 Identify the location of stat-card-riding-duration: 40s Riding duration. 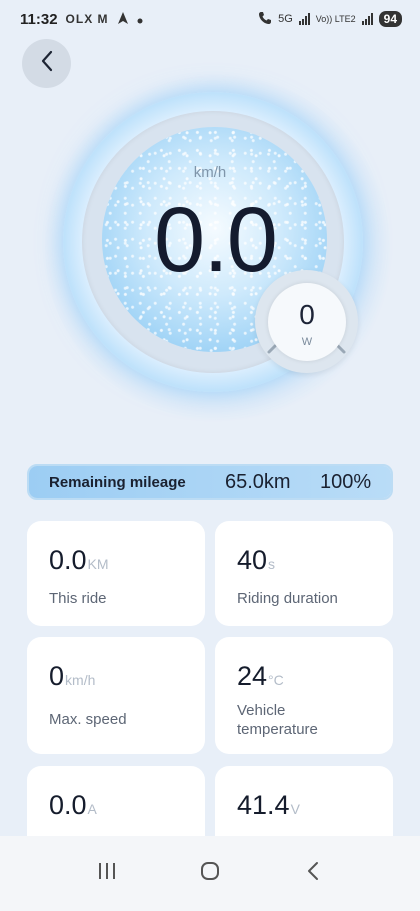
(304, 573).